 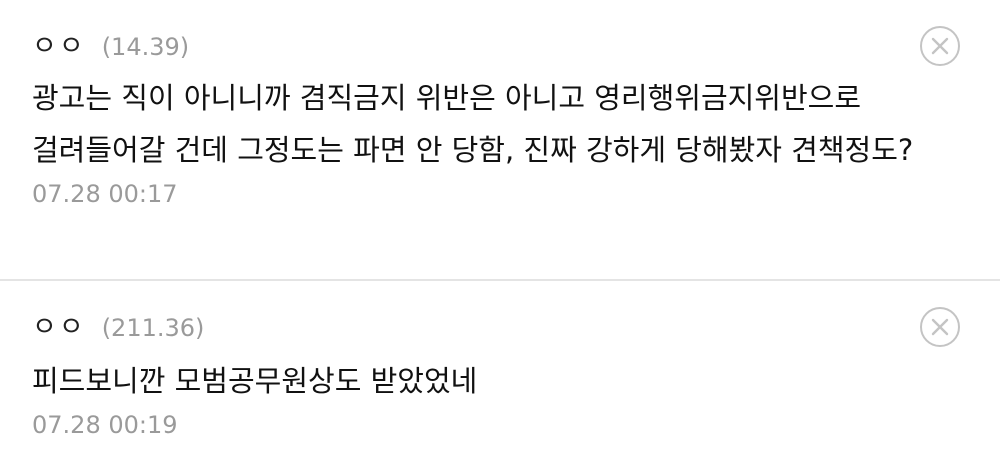 I want to click on comment-ip: (14.39), so click(x=145, y=47).